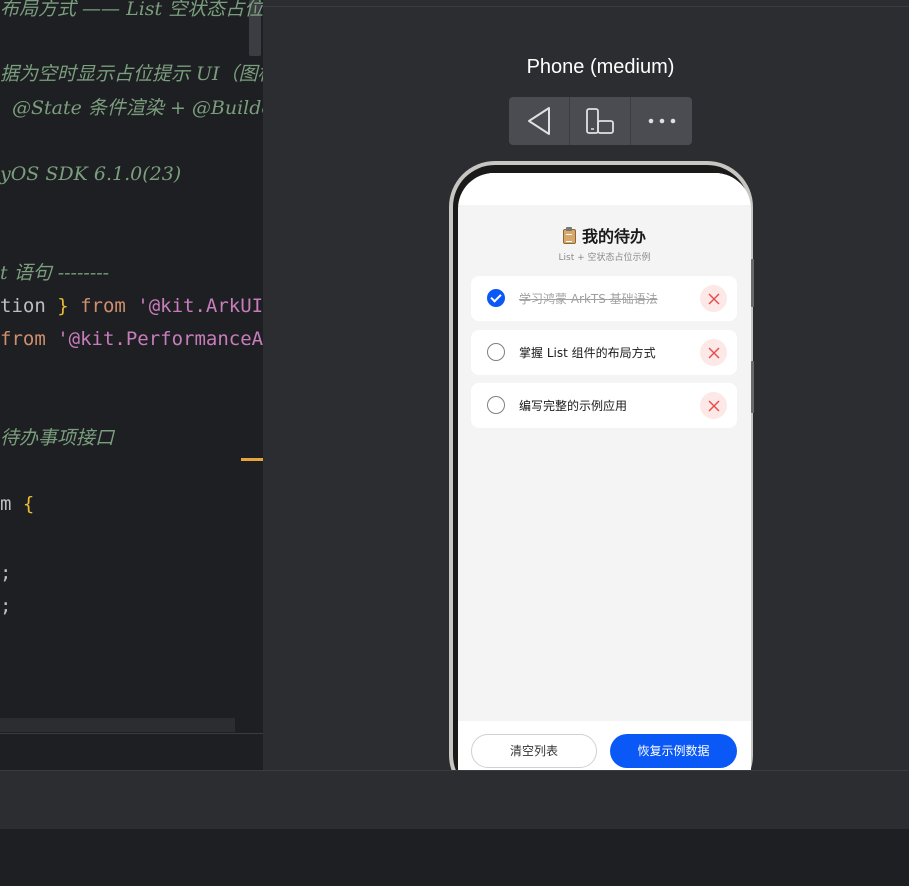 The height and width of the screenshot is (886, 909). What do you see at coordinates (673, 751) in the screenshot?
I see `restore-sample-button: 恢复示例数据` at bounding box center [673, 751].